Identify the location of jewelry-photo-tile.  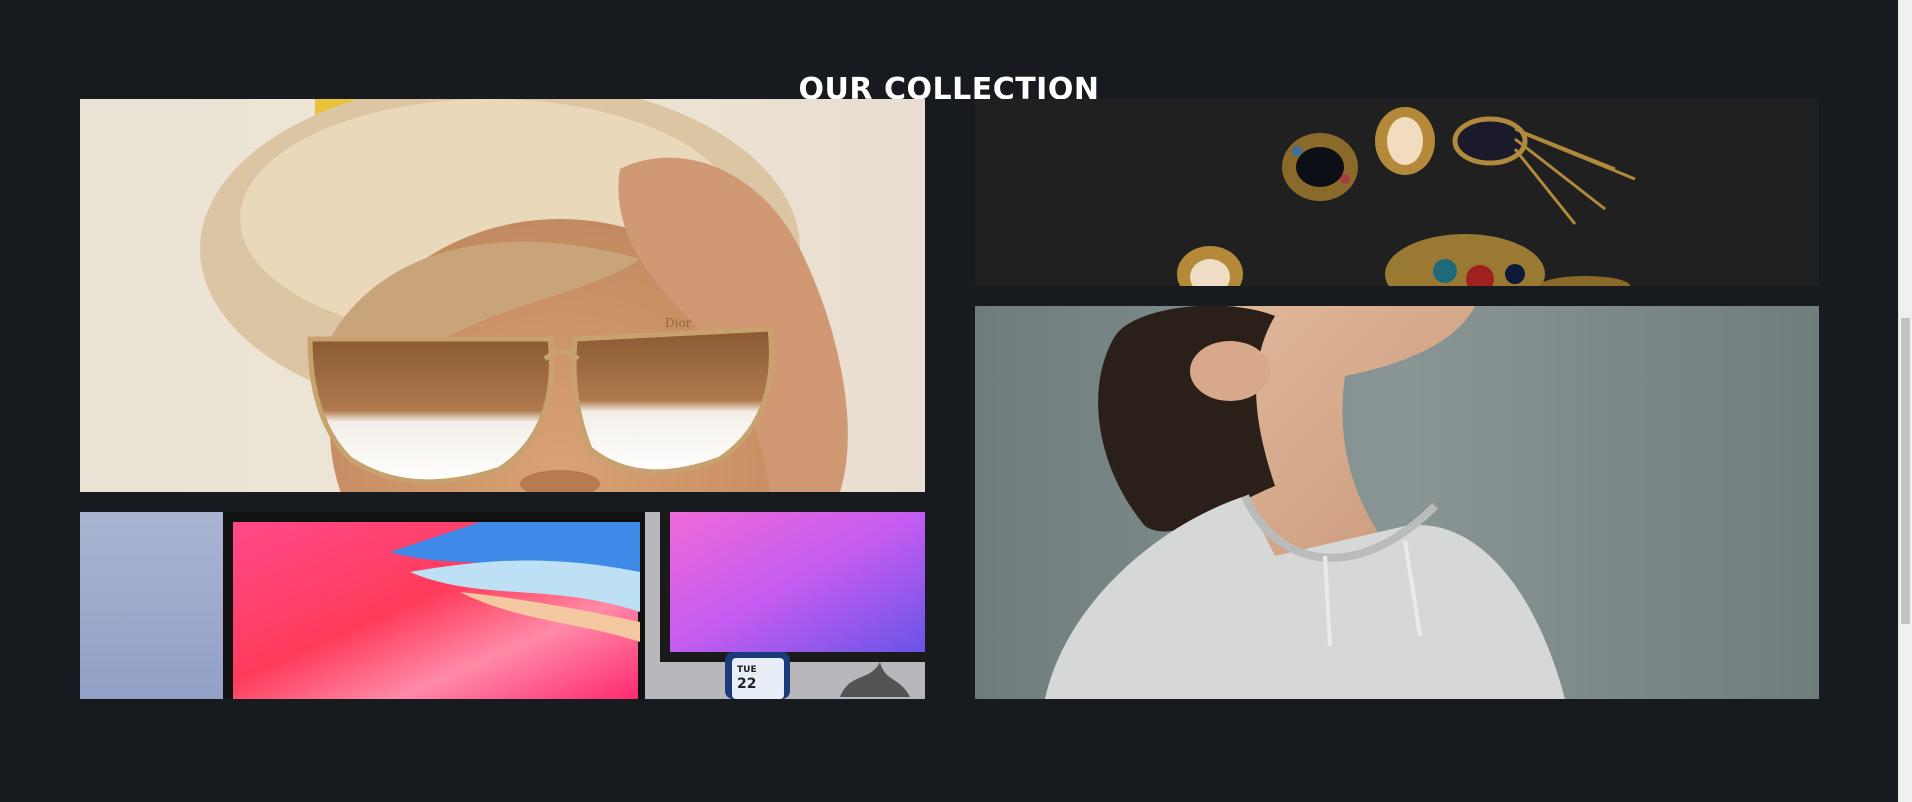
(1397, 192).